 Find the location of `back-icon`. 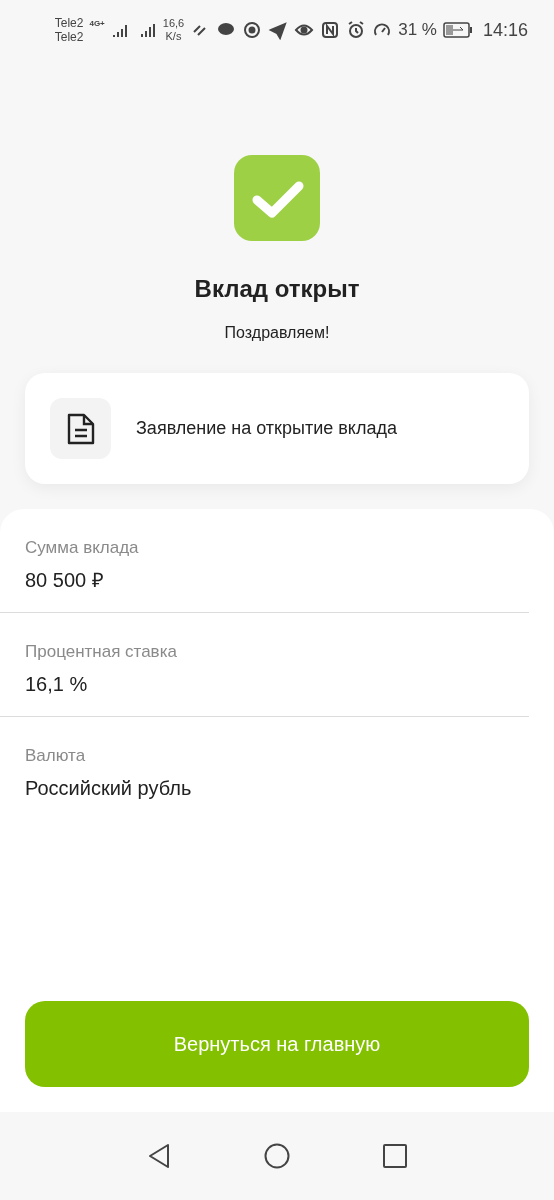

back-icon is located at coordinates (158, 1156).